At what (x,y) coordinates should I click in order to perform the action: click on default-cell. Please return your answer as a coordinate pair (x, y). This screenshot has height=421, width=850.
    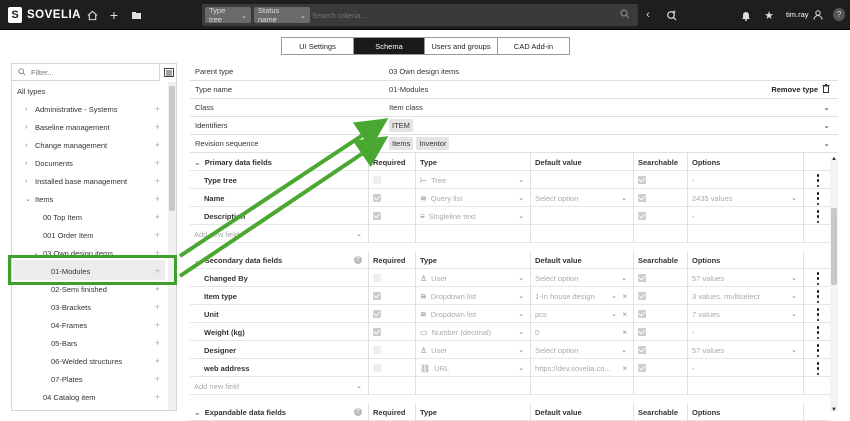
    Looking at the image, I should click on (582, 216).